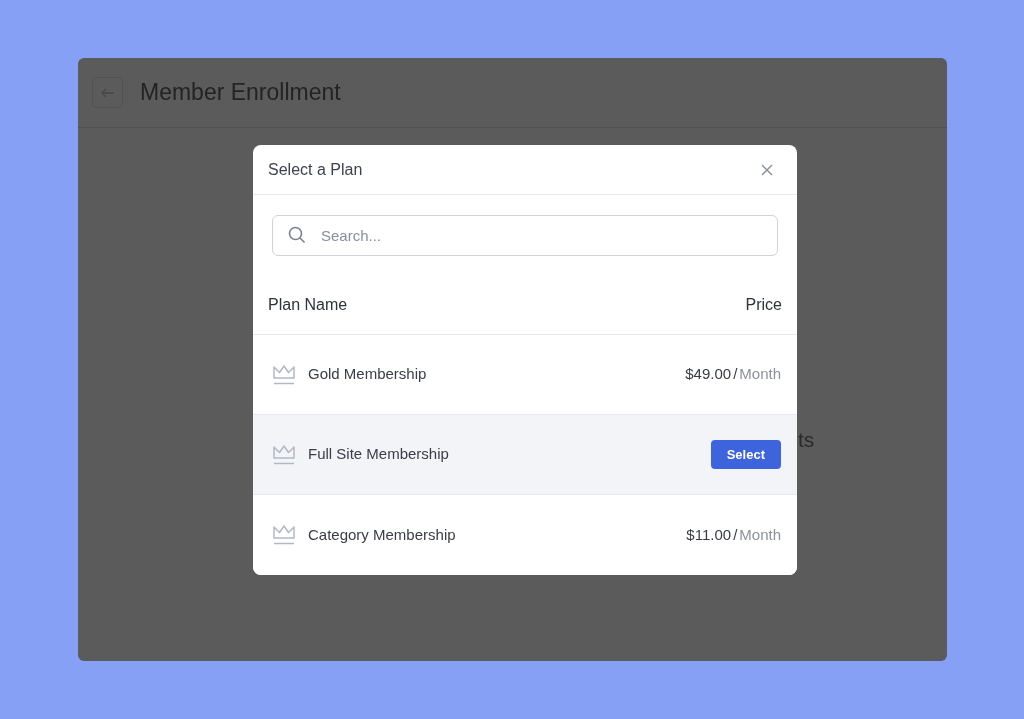 Image resolution: width=1024 pixels, height=719 pixels. I want to click on close-icon, so click(767, 169).